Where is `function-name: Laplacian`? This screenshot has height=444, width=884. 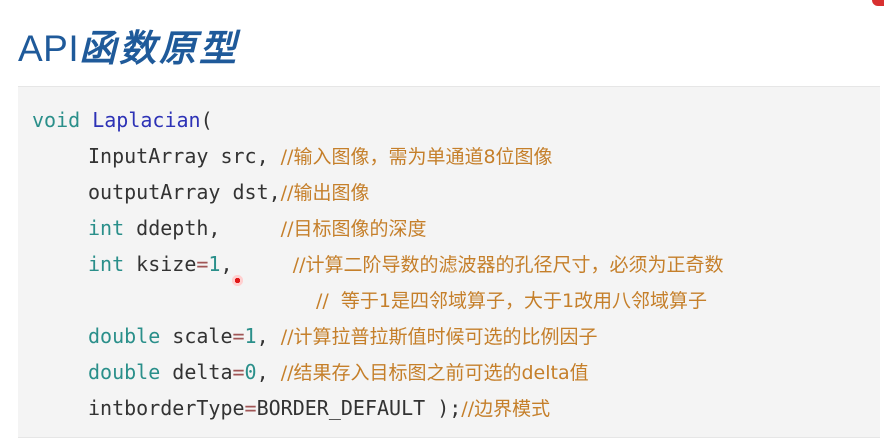
function-name: Laplacian is located at coordinates (146, 120).